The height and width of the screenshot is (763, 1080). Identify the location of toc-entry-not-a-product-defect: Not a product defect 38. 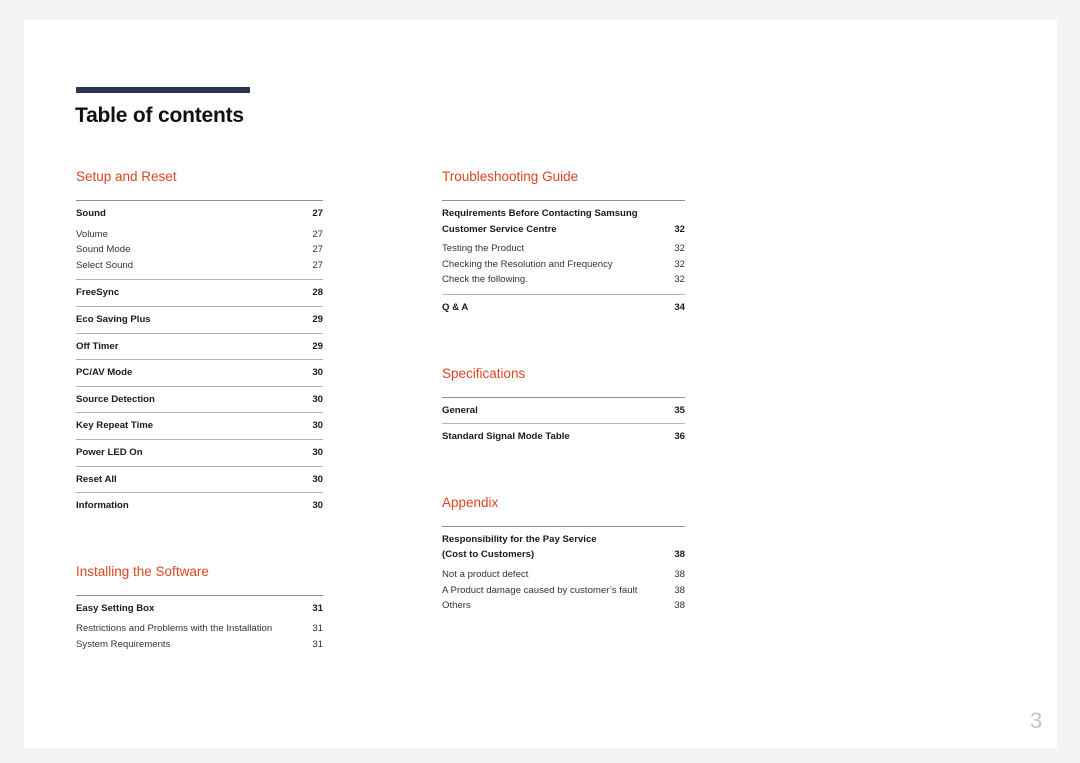
(563, 575).